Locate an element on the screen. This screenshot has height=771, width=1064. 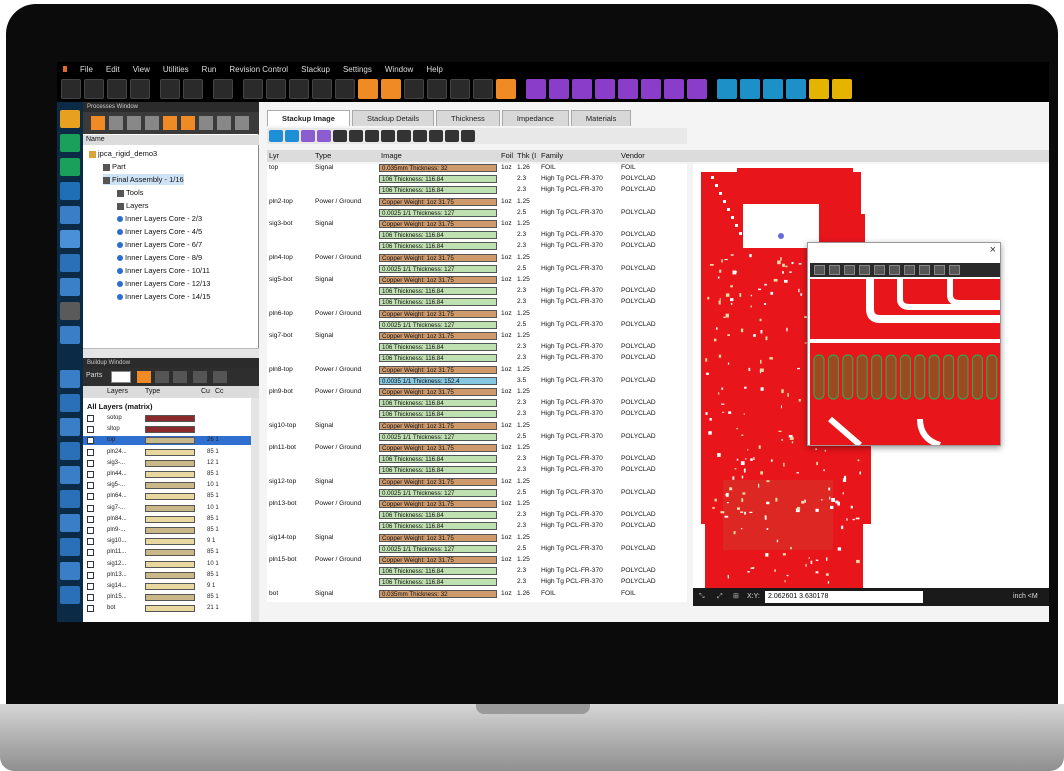
tab-thickness: Thickness is located at coordinates (468, 118).